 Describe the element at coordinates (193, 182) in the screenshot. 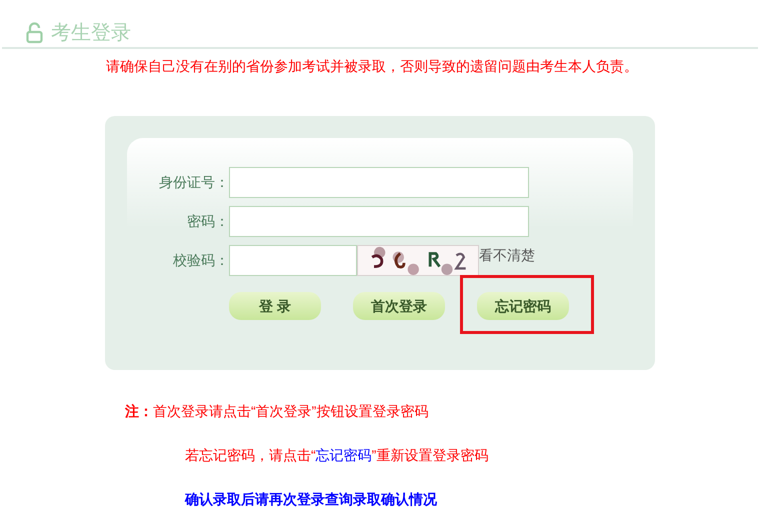

I see `field-label: 身份证号：` at that location.